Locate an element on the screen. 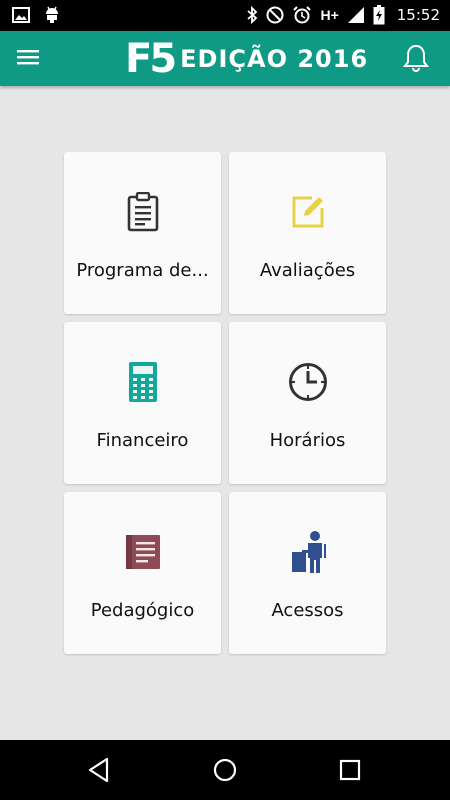  alarm-icon is located at coordinates (302, 15).